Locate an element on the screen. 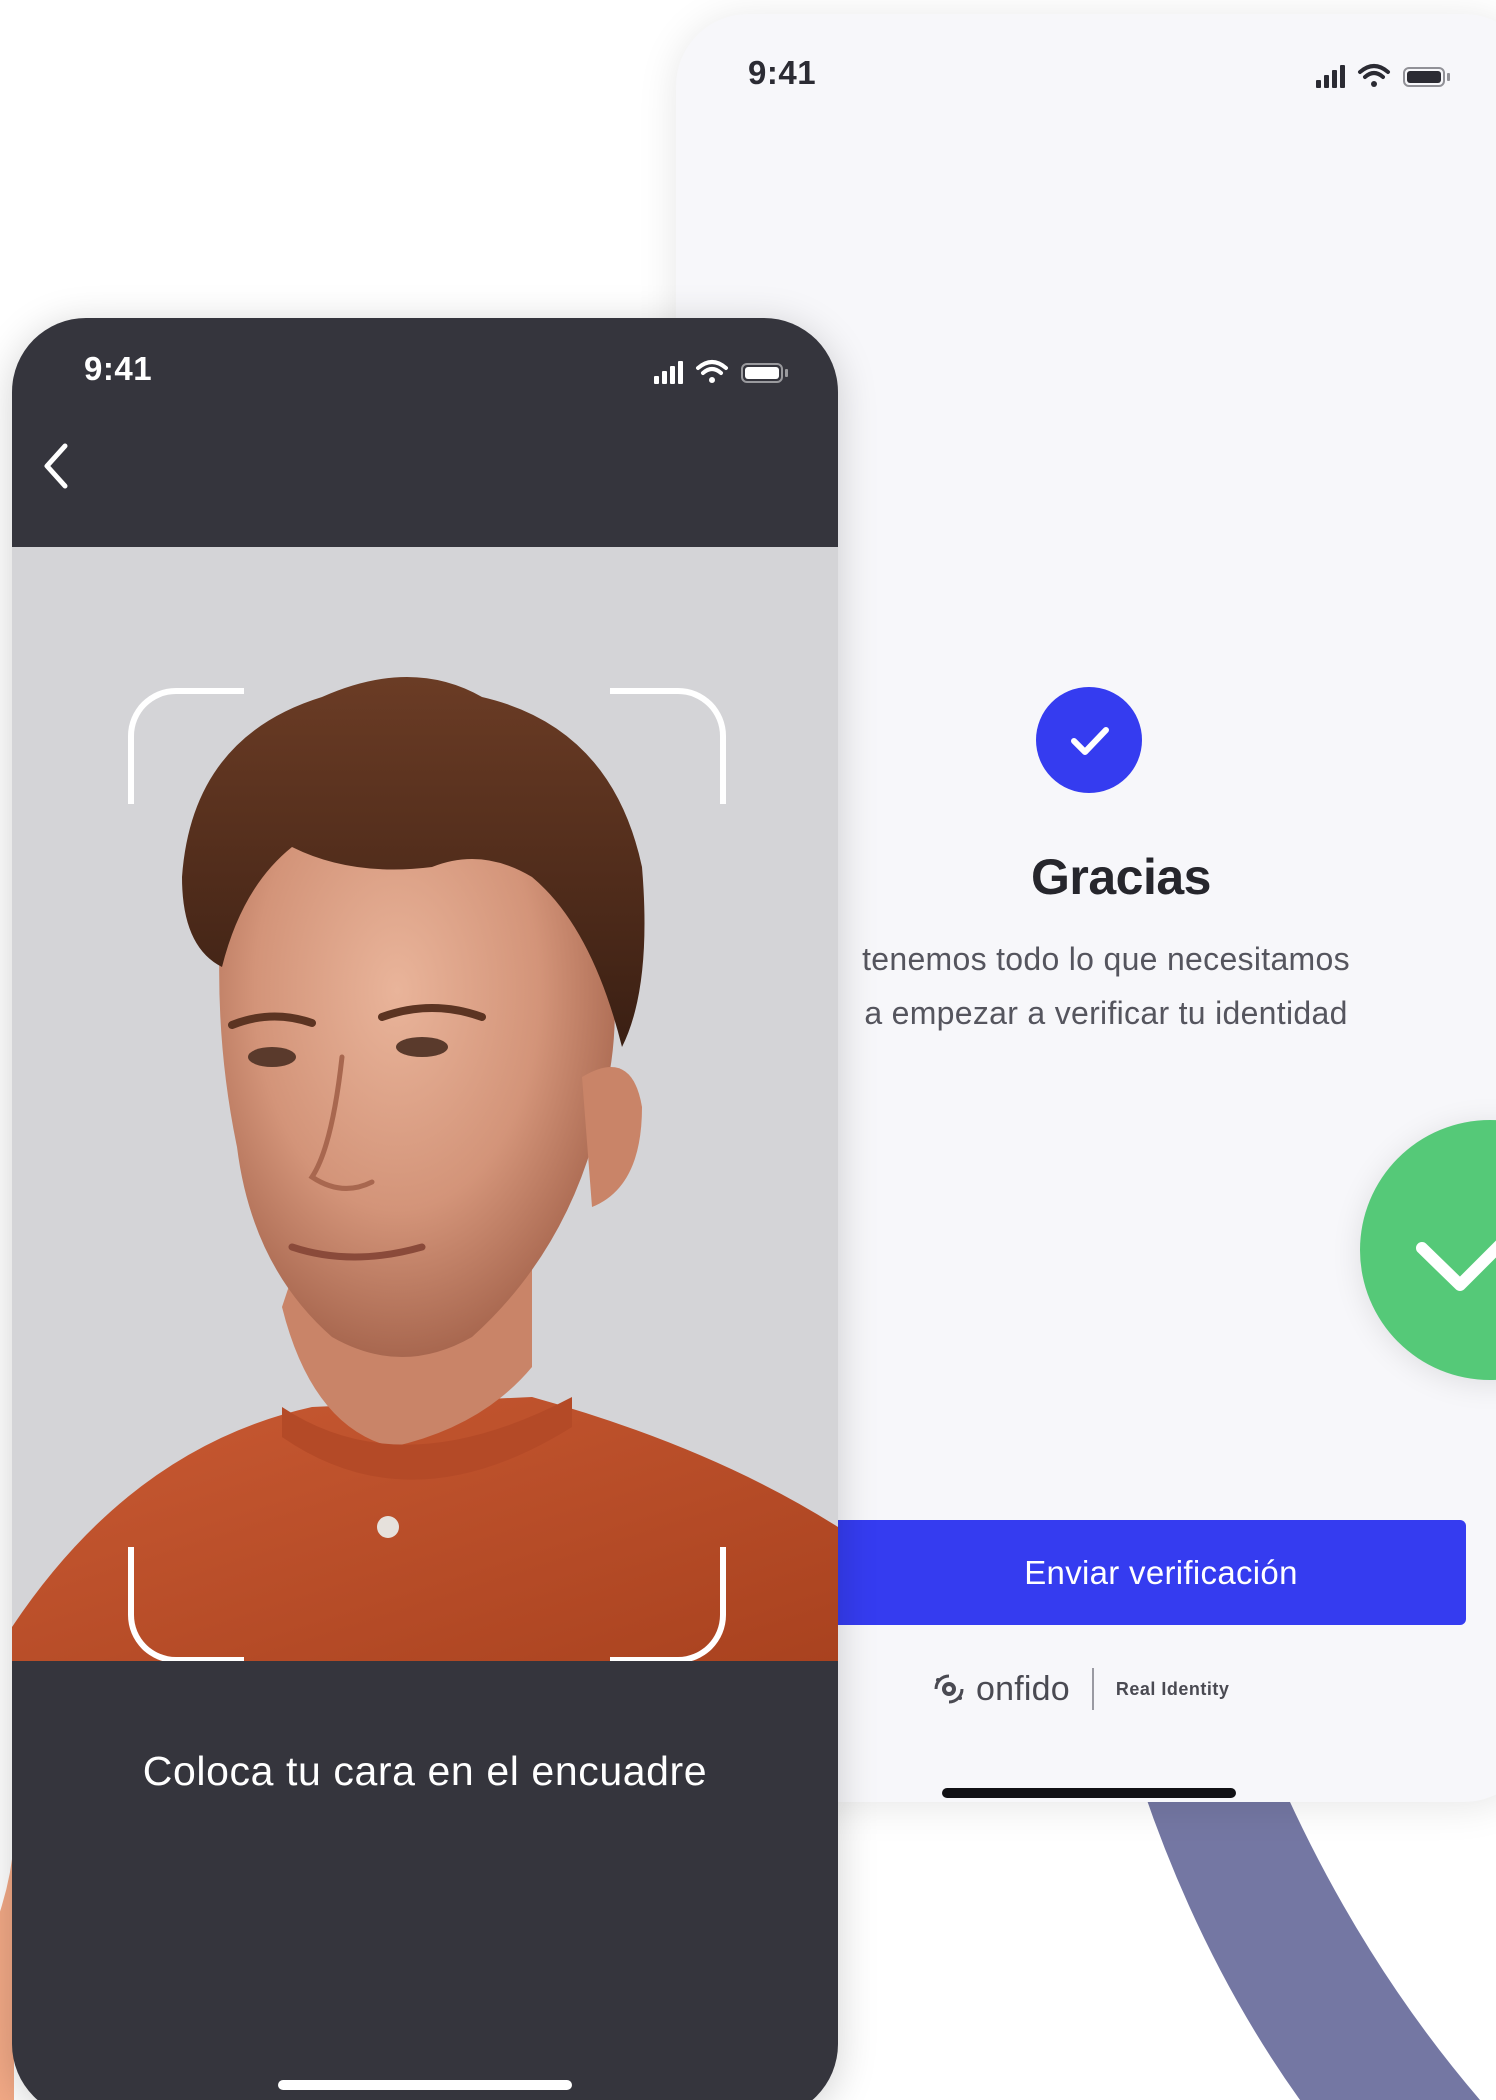  status-bar: 9:41 is located at coordinates (1086, 69).